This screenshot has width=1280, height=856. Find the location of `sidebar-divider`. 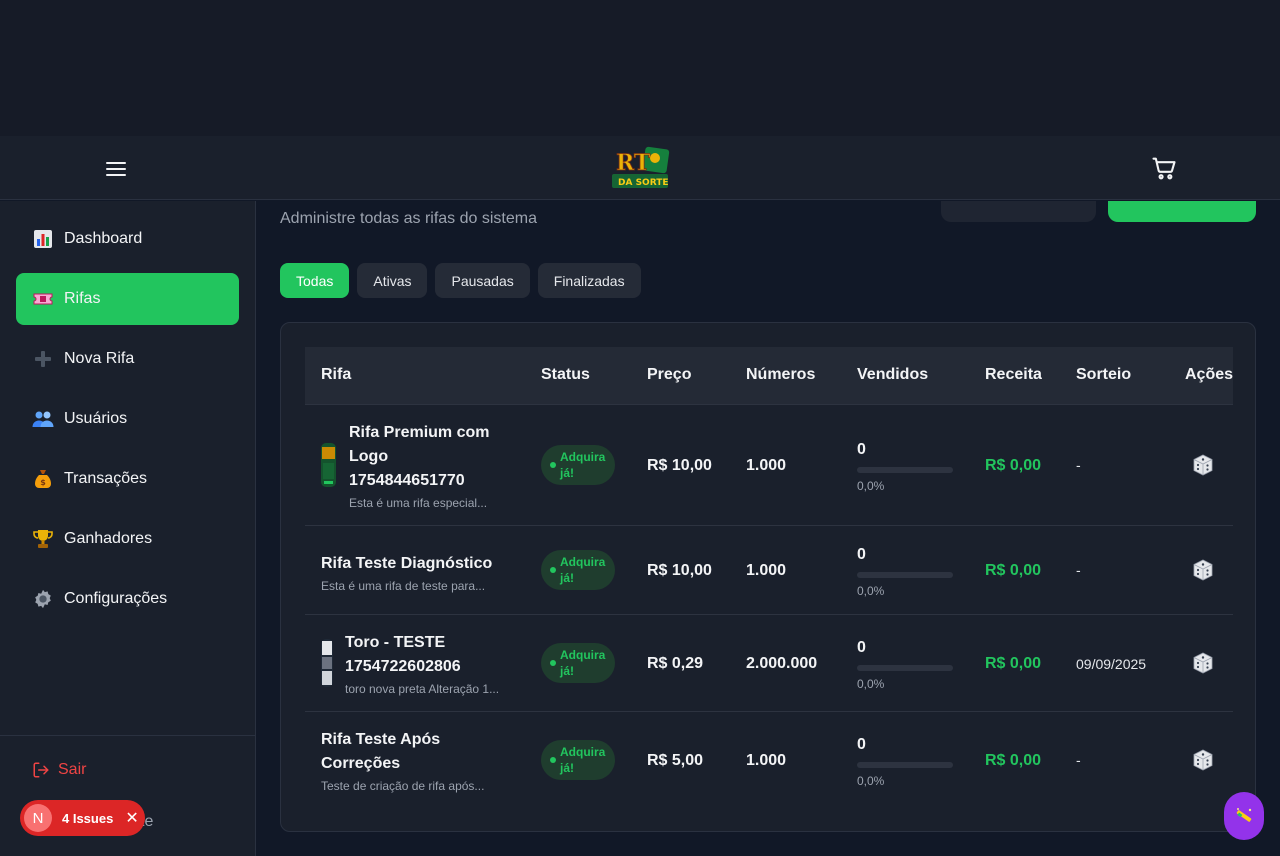

sidebar-divider is located at coordinates (128, 735).